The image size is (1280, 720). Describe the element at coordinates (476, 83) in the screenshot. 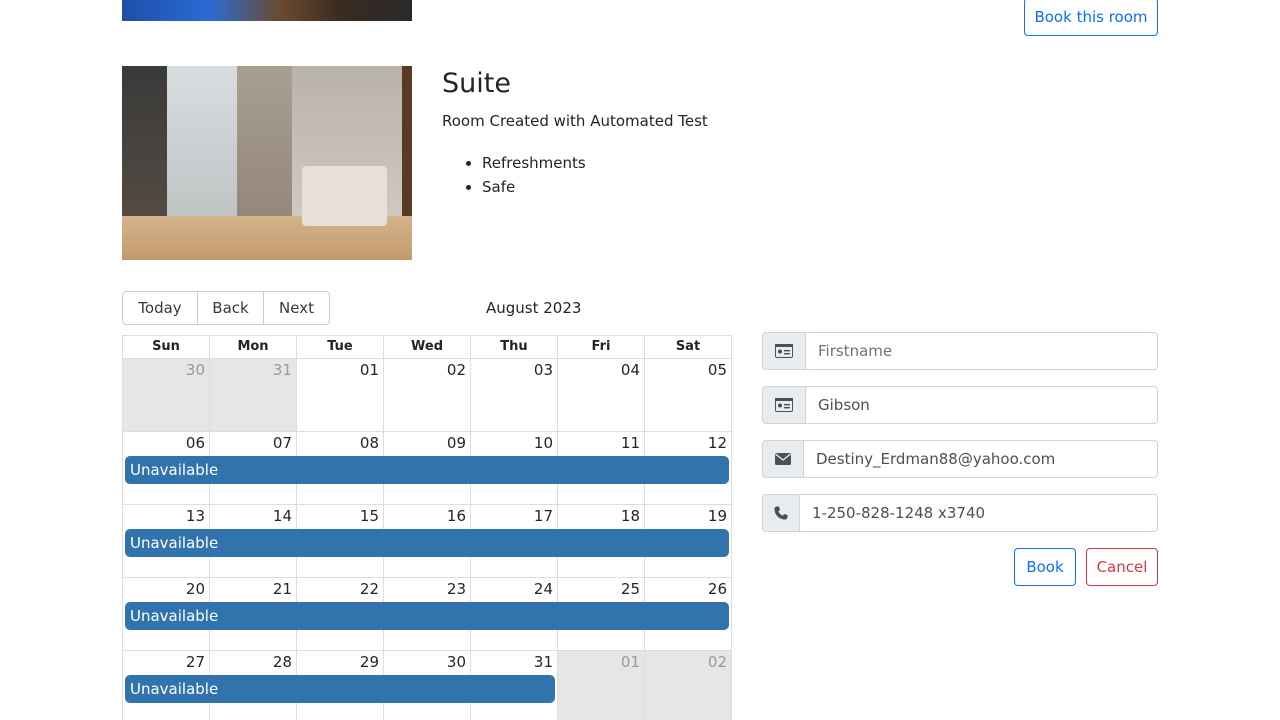

I see `room-title: Suite` at that location.